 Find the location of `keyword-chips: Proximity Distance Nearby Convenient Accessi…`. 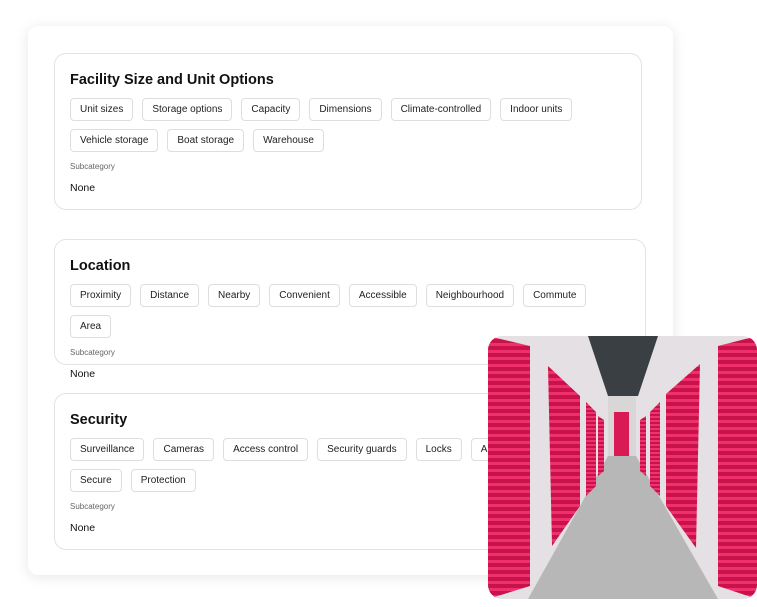

keyword-chips: Proximity Distance Nearby Convenient Accessi… is located at coordinates (350, 311).